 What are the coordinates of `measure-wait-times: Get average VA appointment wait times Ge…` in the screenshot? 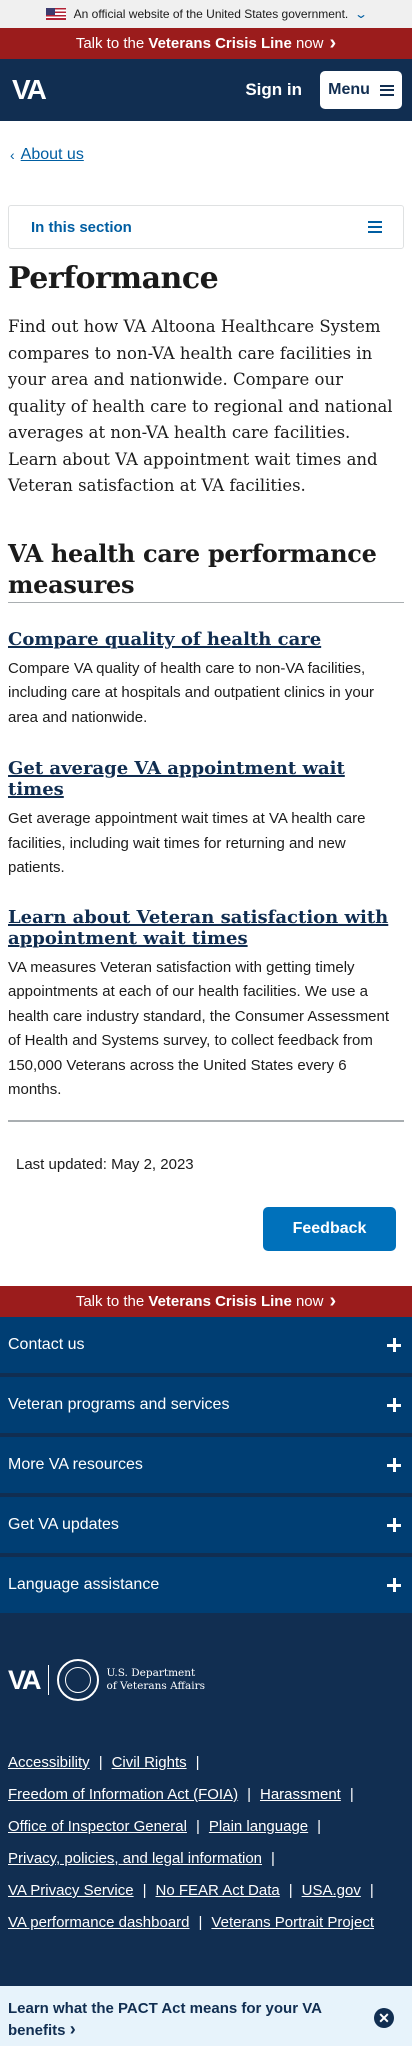 It's located at (206, 819).